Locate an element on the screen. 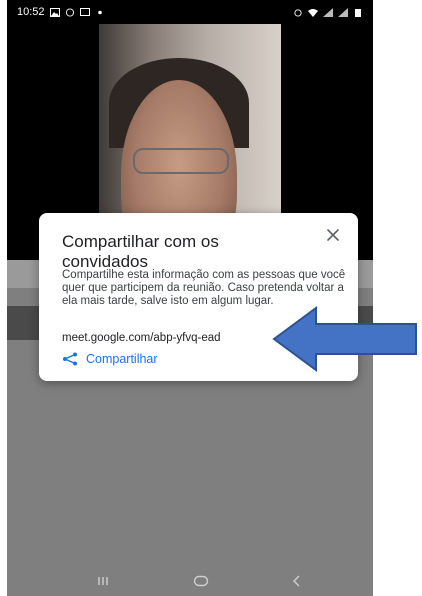  dialog-title: Compartilhar com os convidados is located at coordinates (140, 251).